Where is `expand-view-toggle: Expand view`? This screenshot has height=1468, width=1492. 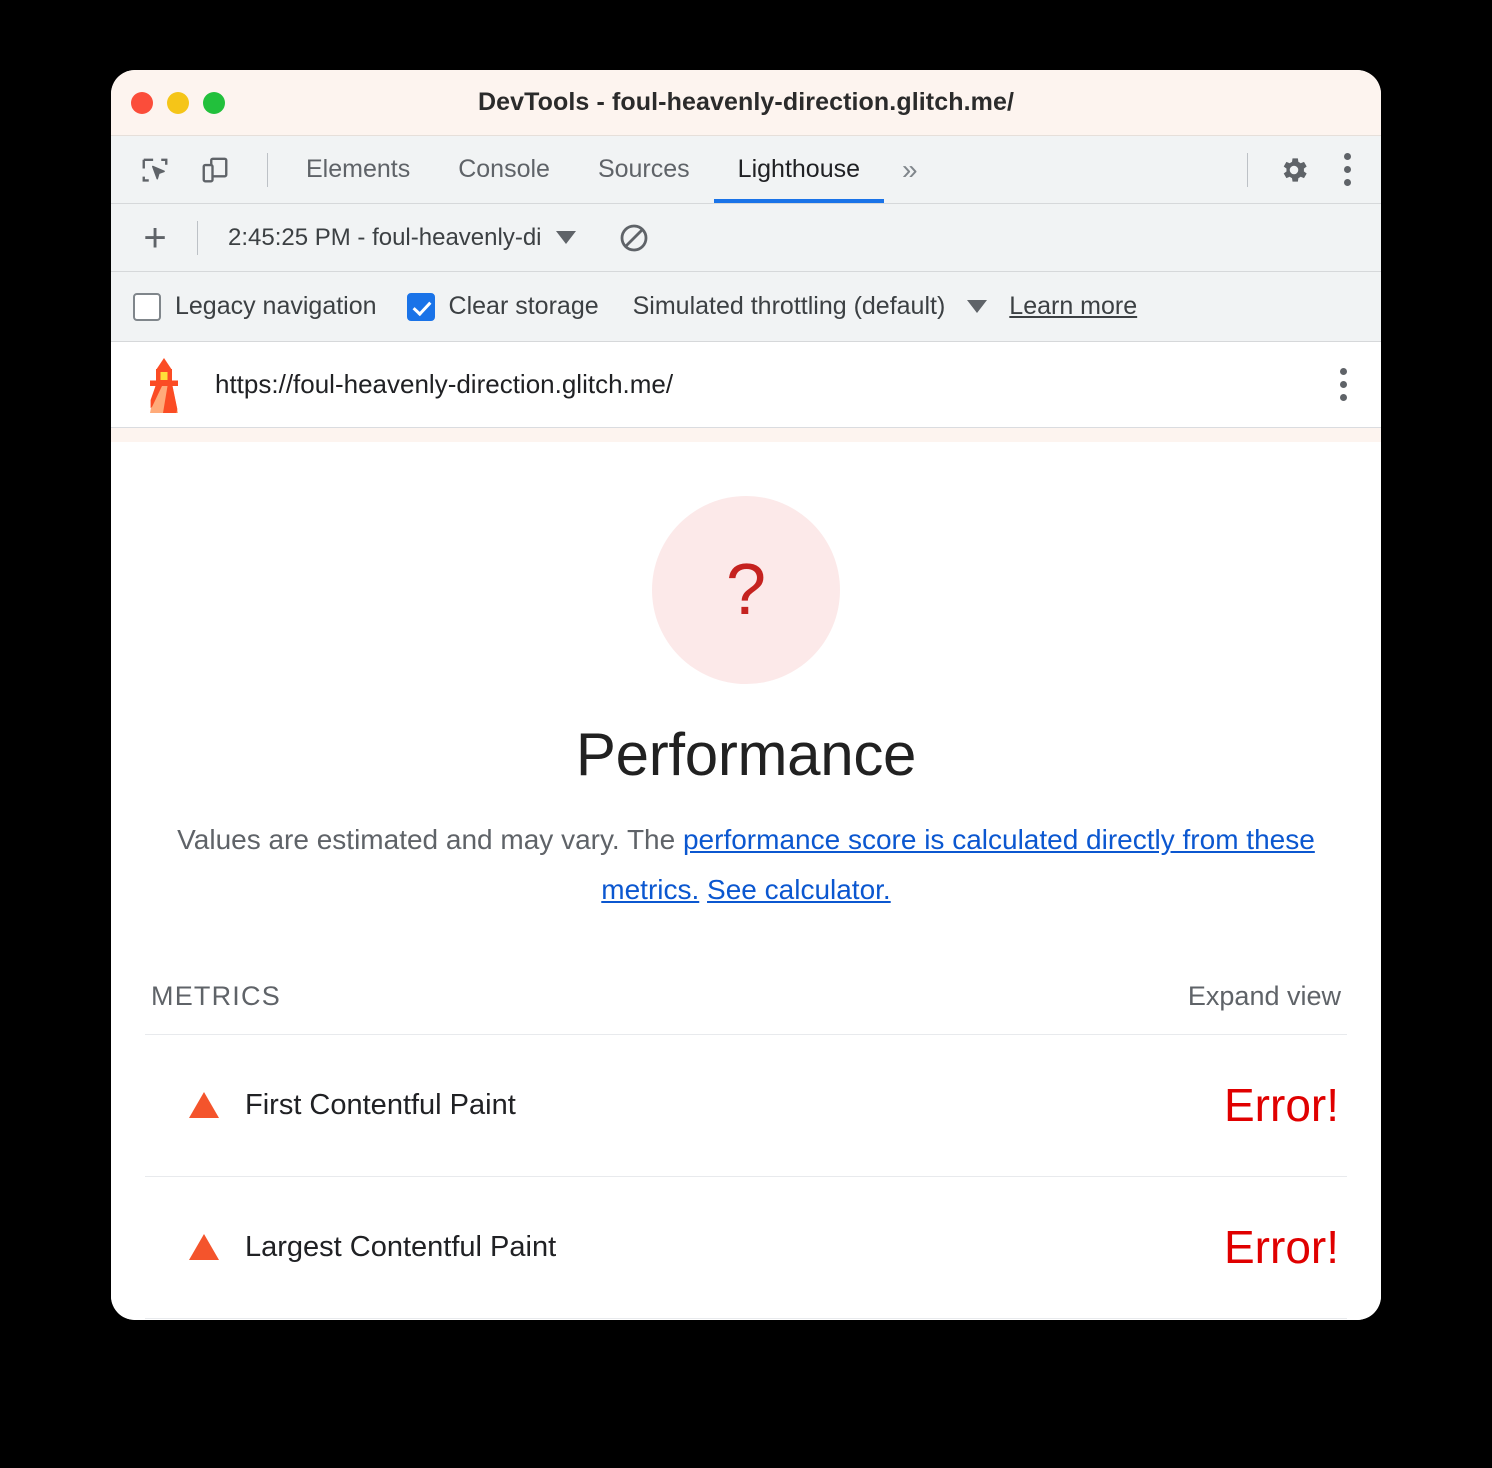 expand-view-toggle: Expand view is located at coordinates (1264, 996).